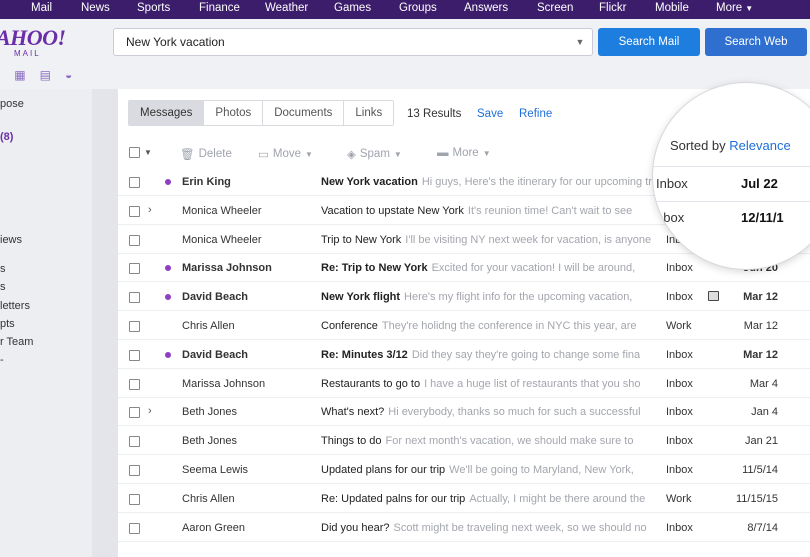 Image resolution: width=810 pixels, height=557 pixels. What do you see at coordinates (762, 527) in the screenshot?
I see `date: 8/7/14` at bounding box center [762, 527].